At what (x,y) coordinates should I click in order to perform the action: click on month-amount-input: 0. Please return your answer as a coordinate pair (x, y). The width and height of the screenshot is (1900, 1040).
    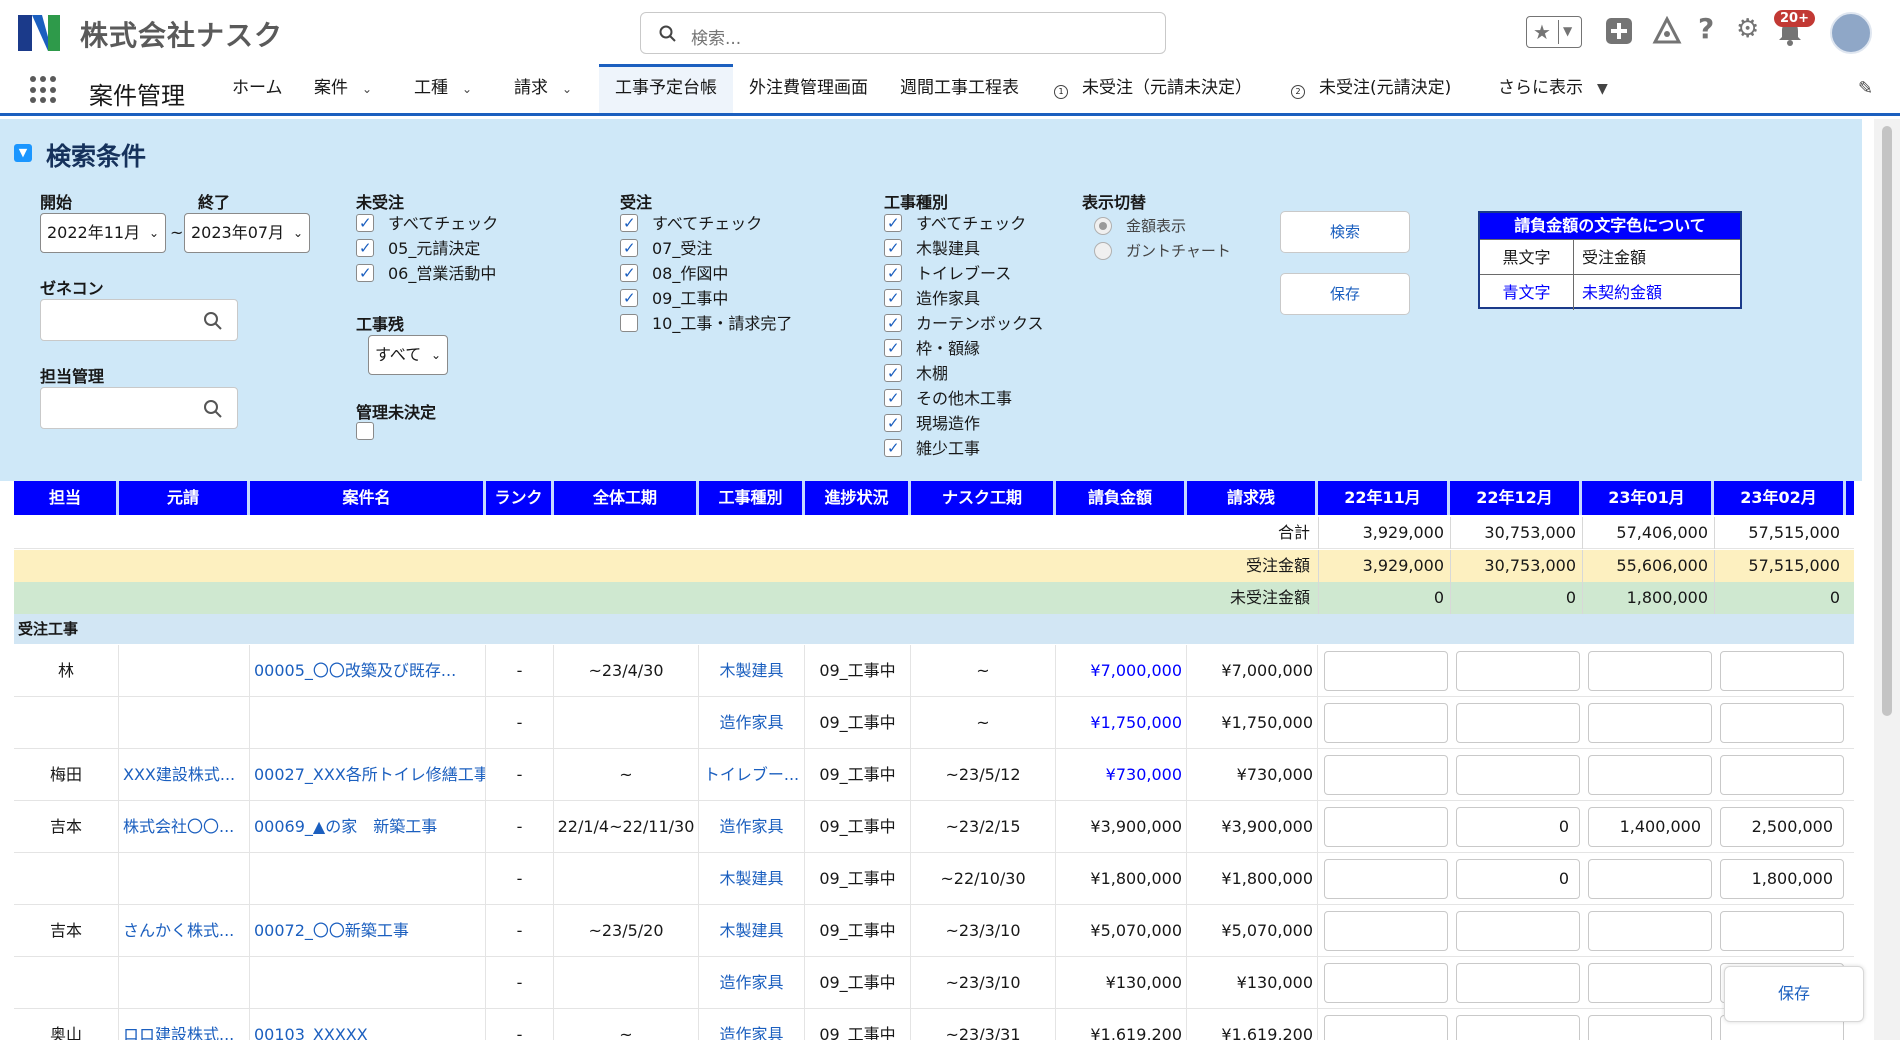
    Looking at the image, I should click on (1518, 879).